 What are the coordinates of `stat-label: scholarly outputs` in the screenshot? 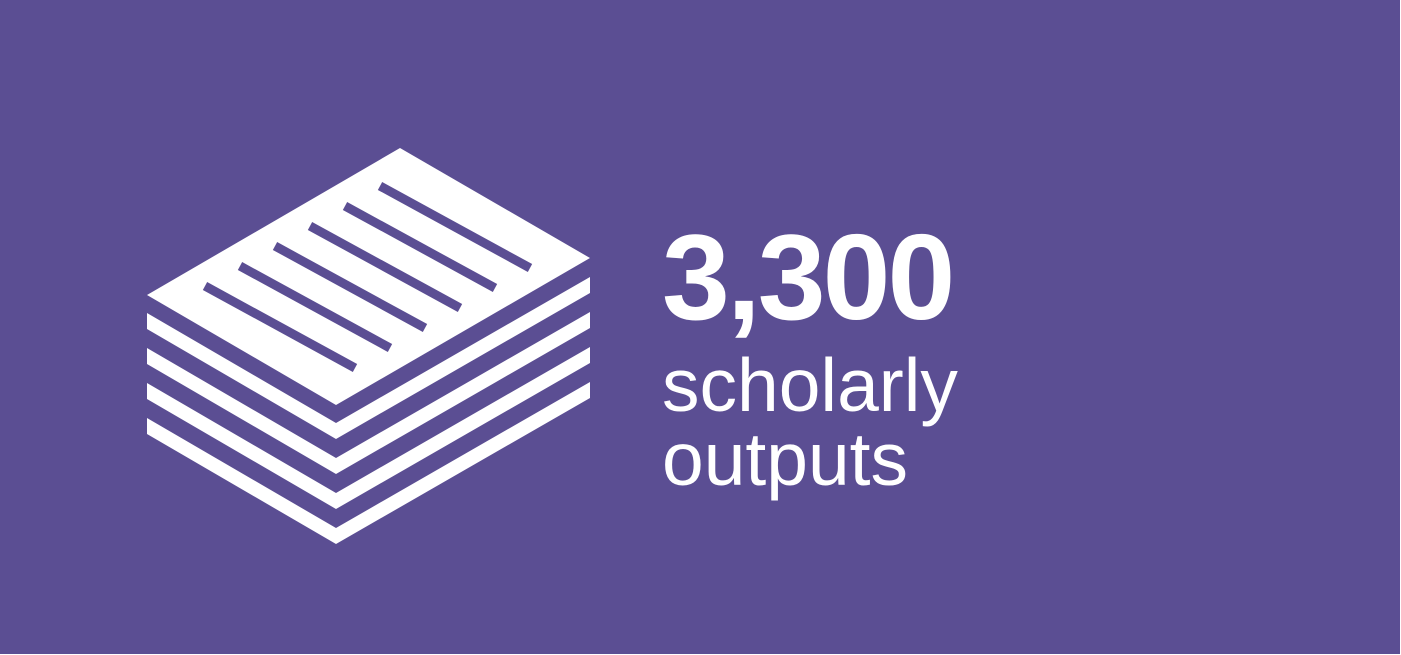 It's located at (810, 422).